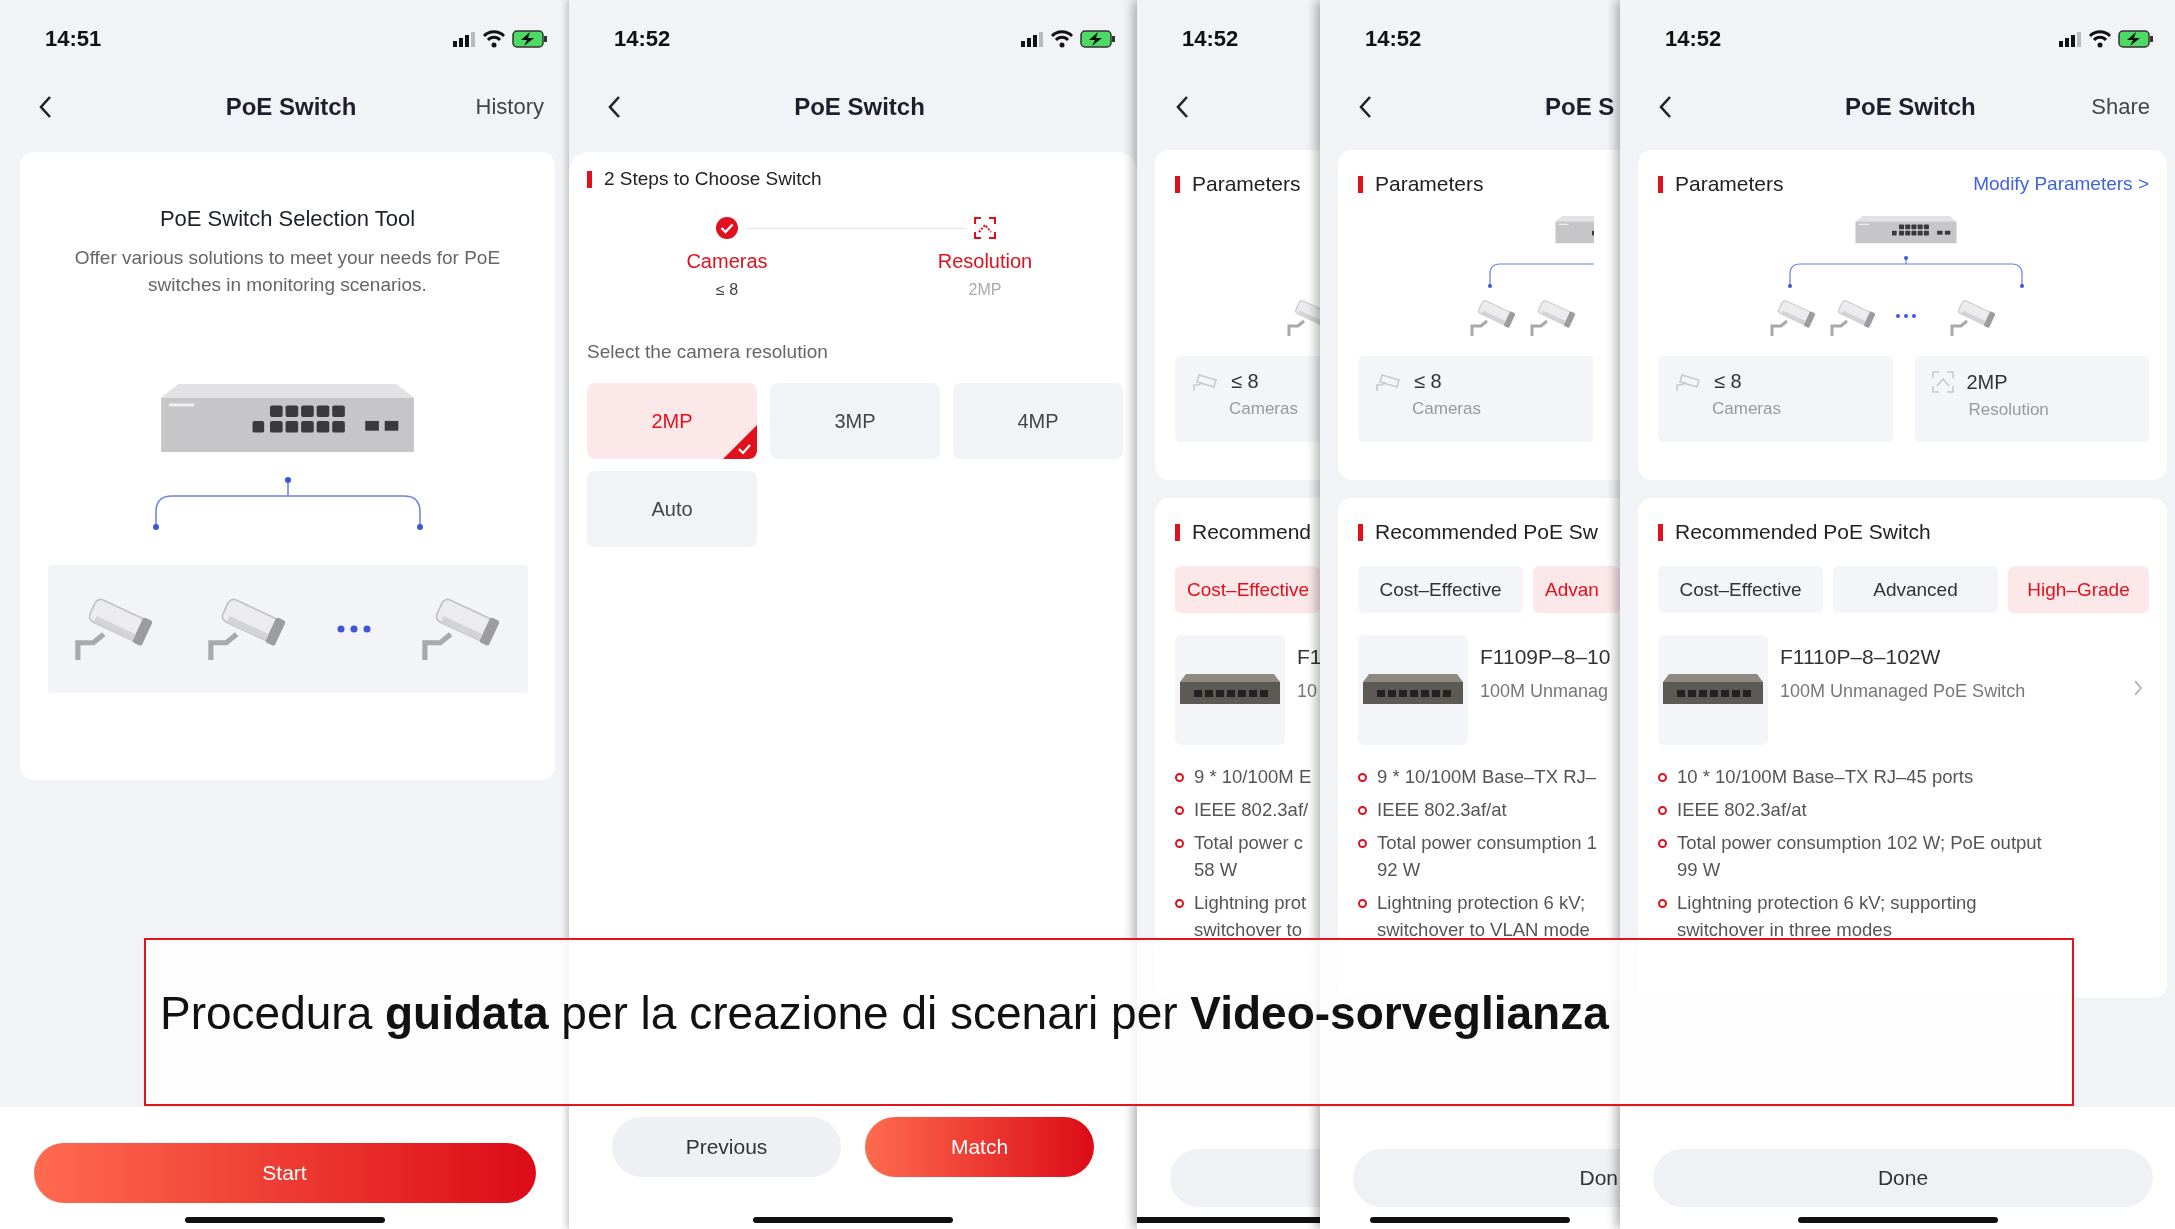  Describe the element at coordinates (1942, 382) in the screenshot. I see `scan-frame-icon` at that location.